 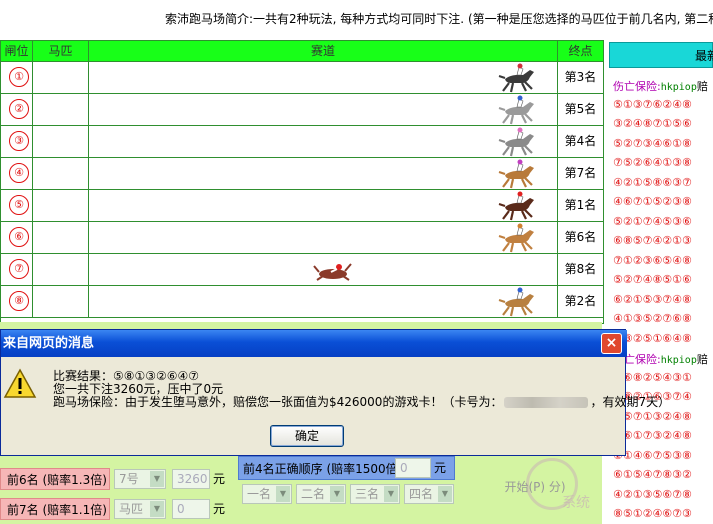 What do you see at coordinates (321, 494) in the screenshot?
I see `rank-select-2: 二名` at bounding box center [321, 494].